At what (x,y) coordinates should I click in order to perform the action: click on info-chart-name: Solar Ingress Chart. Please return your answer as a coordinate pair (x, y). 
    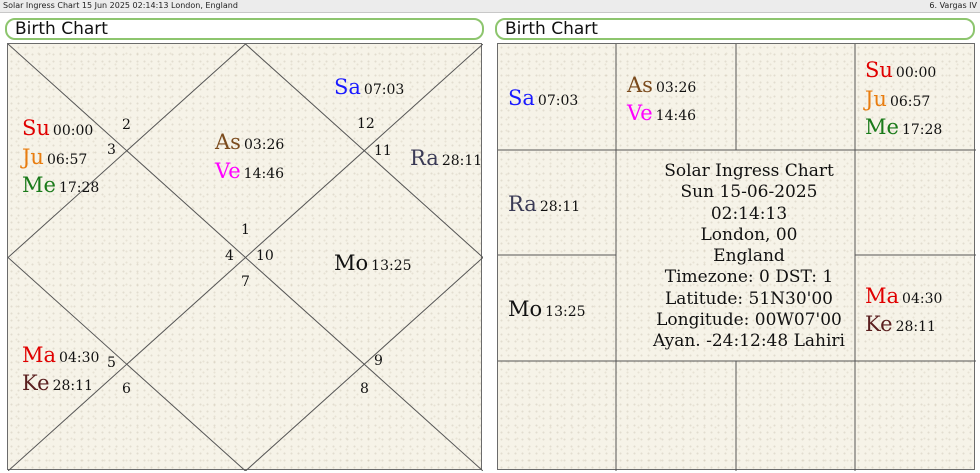
    Looking at the image, I should click on (749, 171).